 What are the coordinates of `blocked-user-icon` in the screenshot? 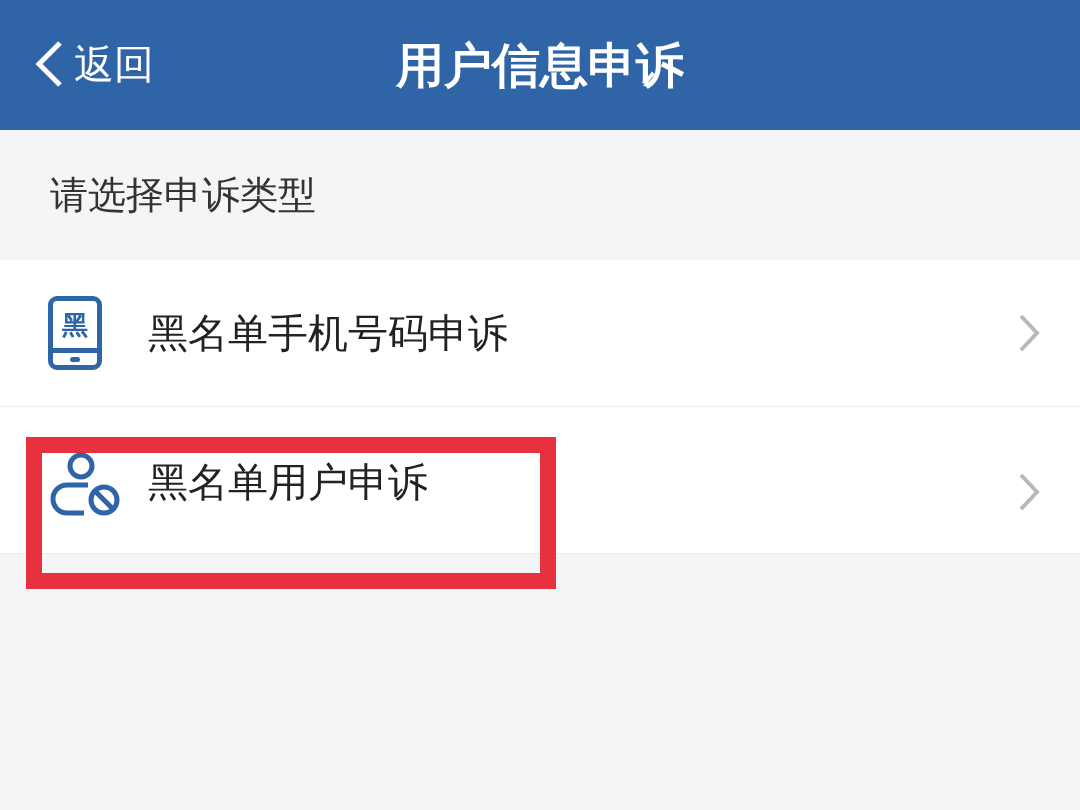 It's located at (84, 485).